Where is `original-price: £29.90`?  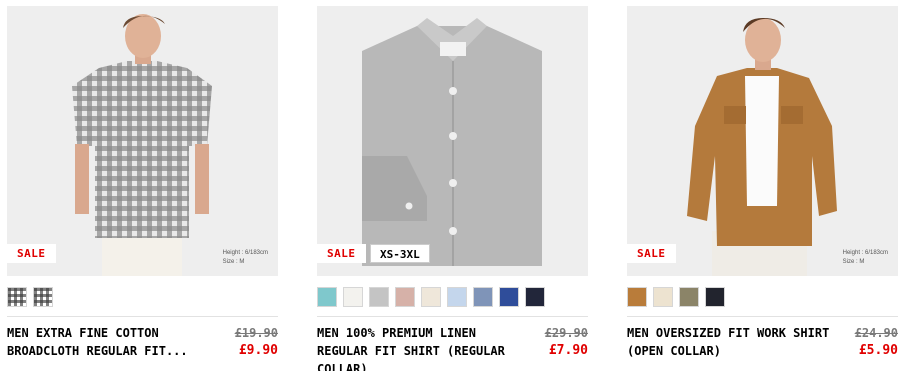
original-price: £29.90 is located at coordinates (566, 333).